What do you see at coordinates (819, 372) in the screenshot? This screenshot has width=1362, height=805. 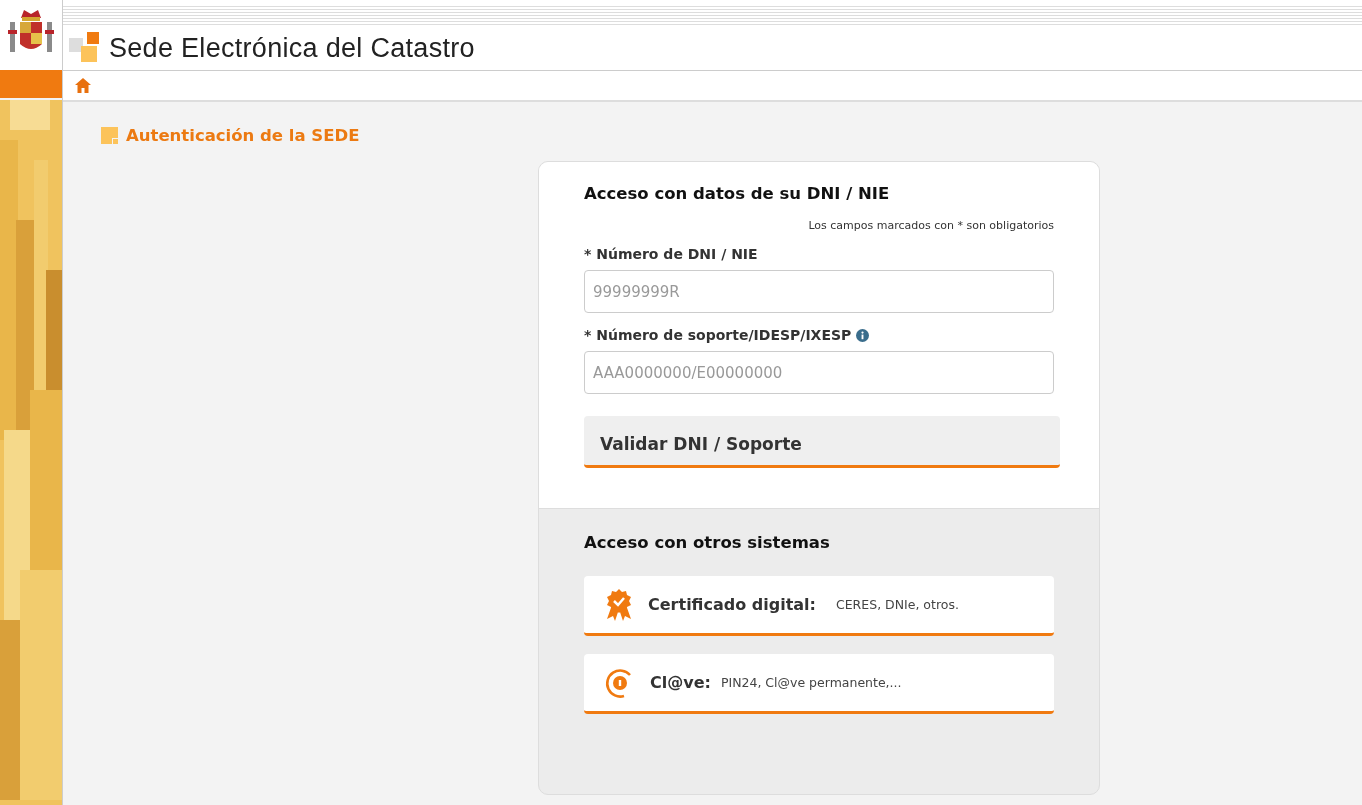 I see `input-field: AAA0000000/E00000000` at bounding box center [819, 372].